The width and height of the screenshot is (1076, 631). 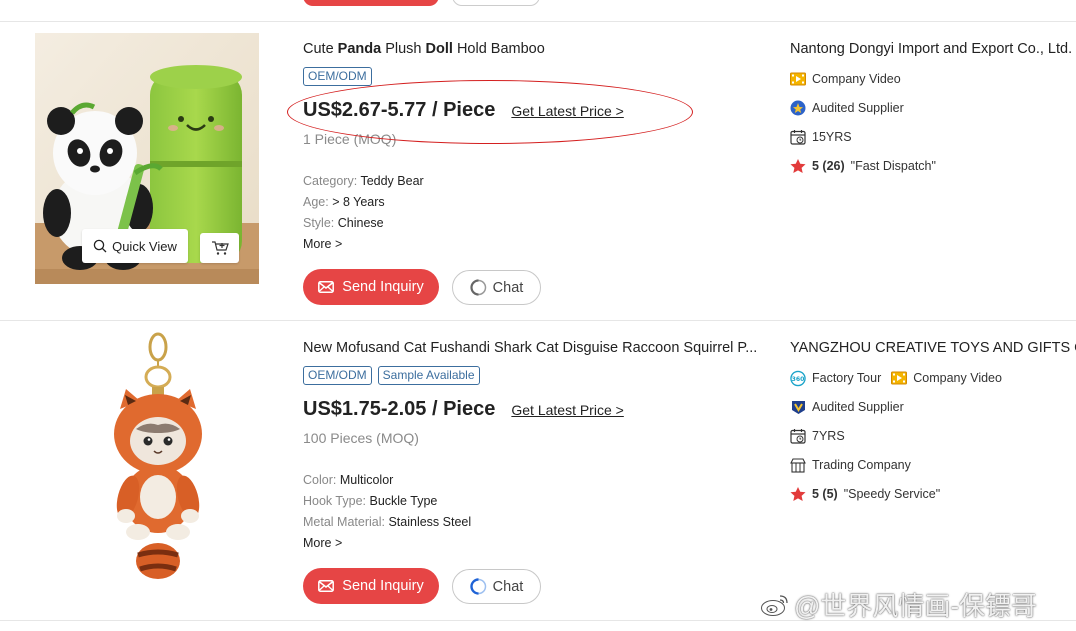 What do you see at coordinates (439, 49) in the screenshot?
I see `title-part-bold: Doll` at bounding box center [439, 49].